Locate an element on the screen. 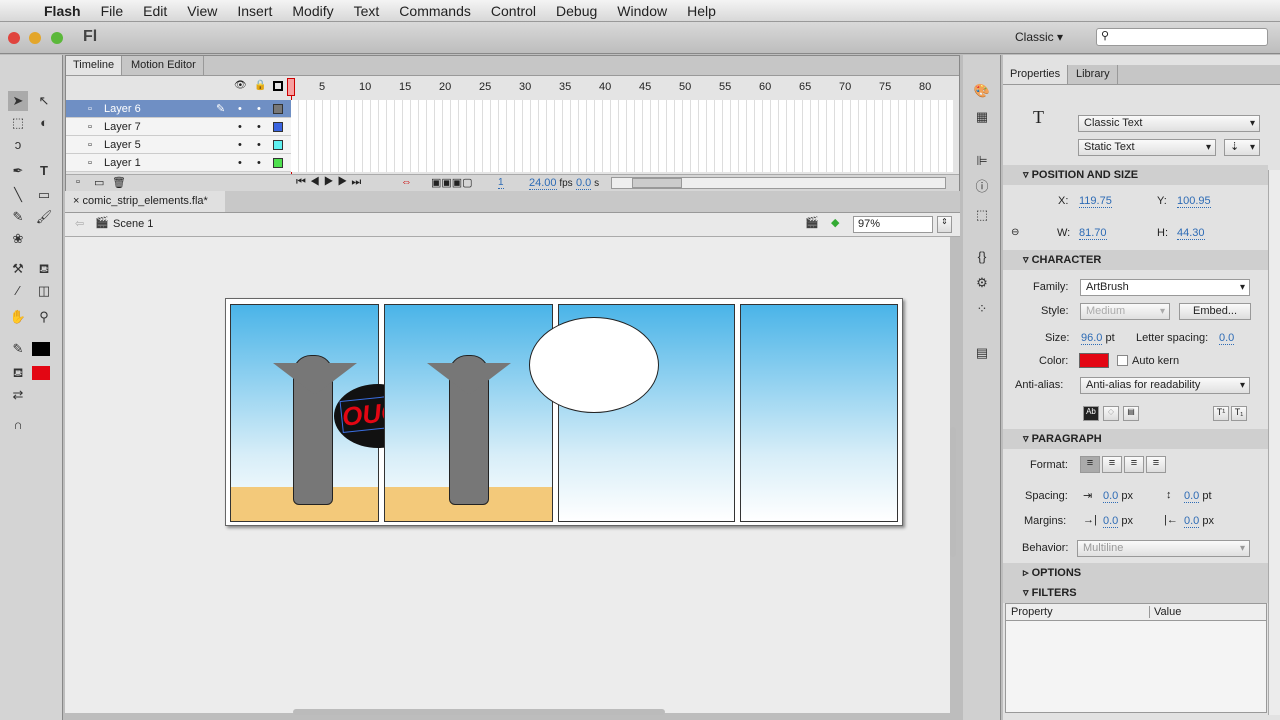 The height and width of the screenshot is (720, 1280). bone-tool-icon: ⚒ is located at coordinates (18, 269).